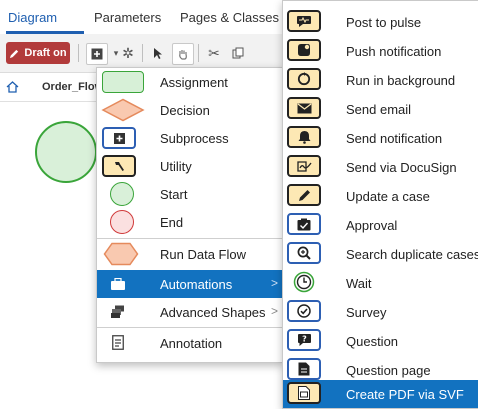 The width and height of the screenshot is (478, 409). Describe the element at coordinates (380, 341) in the screenshot. I see `automation-question: ? Question` at that location.